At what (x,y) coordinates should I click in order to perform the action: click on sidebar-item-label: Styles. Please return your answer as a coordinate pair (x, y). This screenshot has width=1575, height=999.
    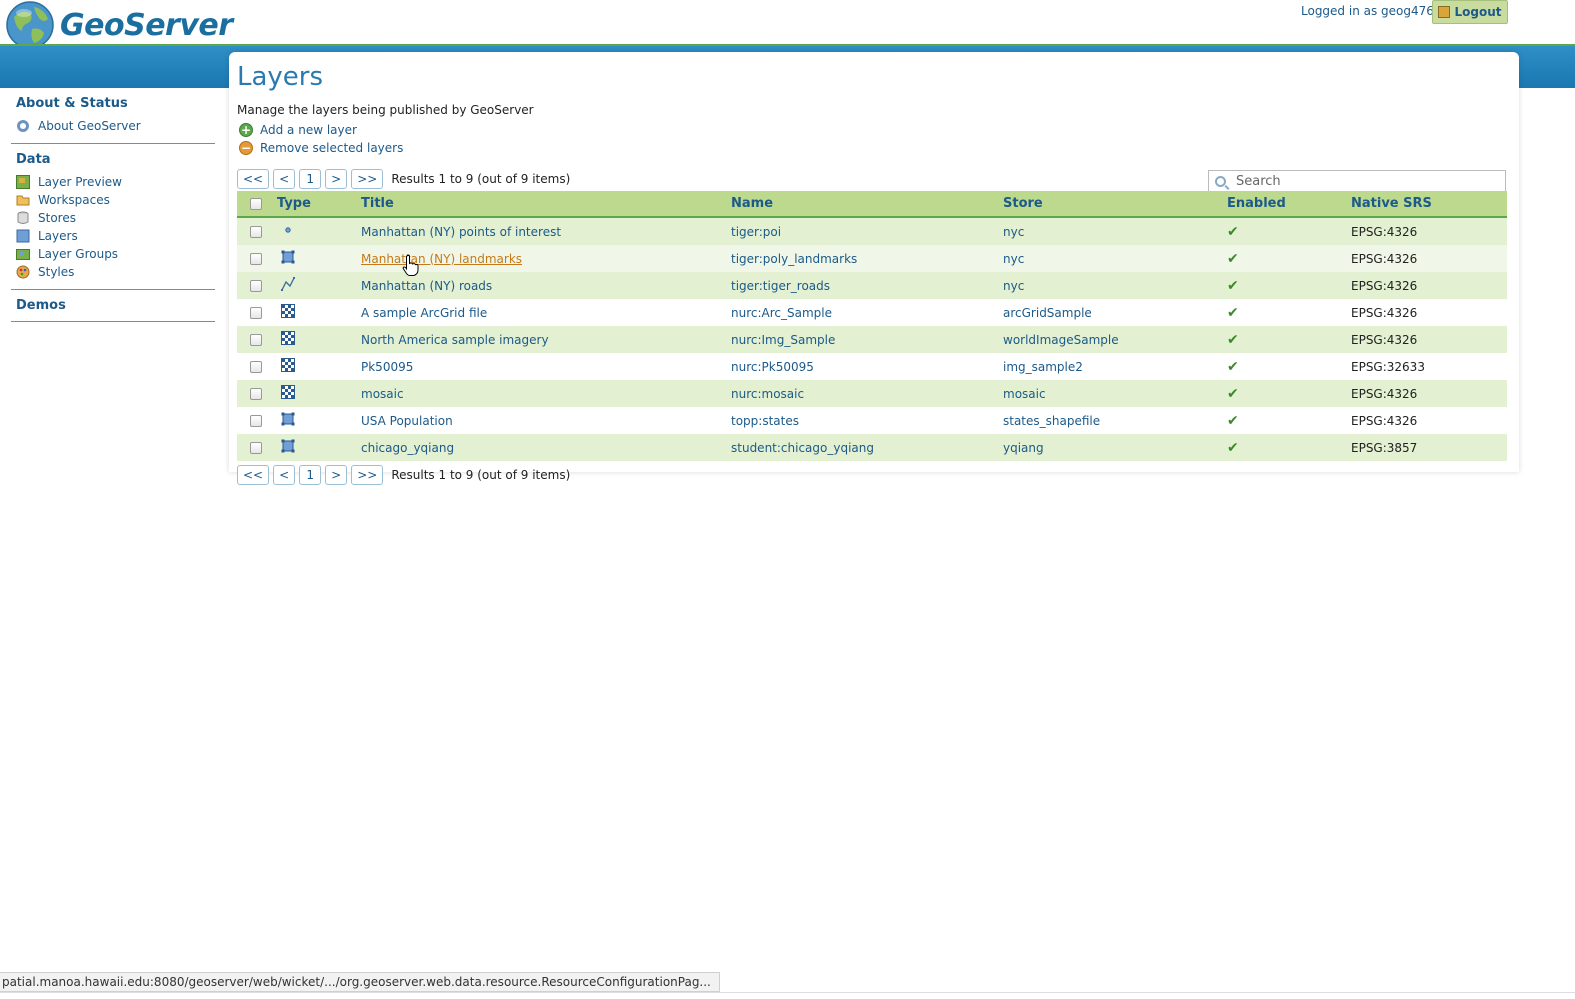
    Looking at the image, I should click on (56, 272).